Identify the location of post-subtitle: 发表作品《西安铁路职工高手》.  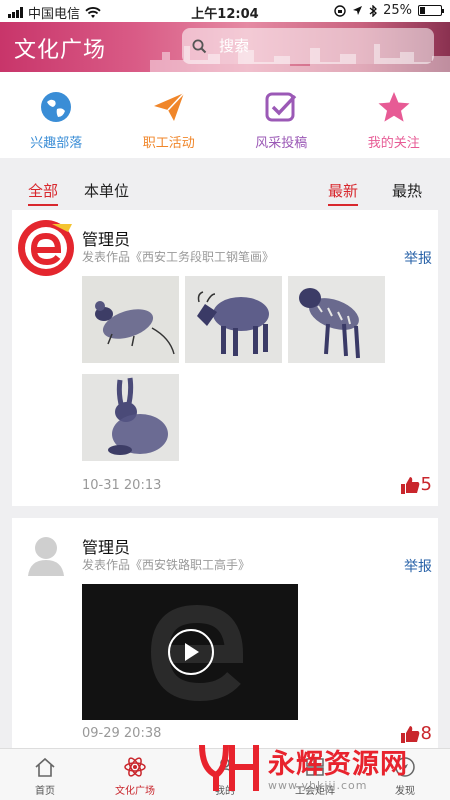
(166, 564).